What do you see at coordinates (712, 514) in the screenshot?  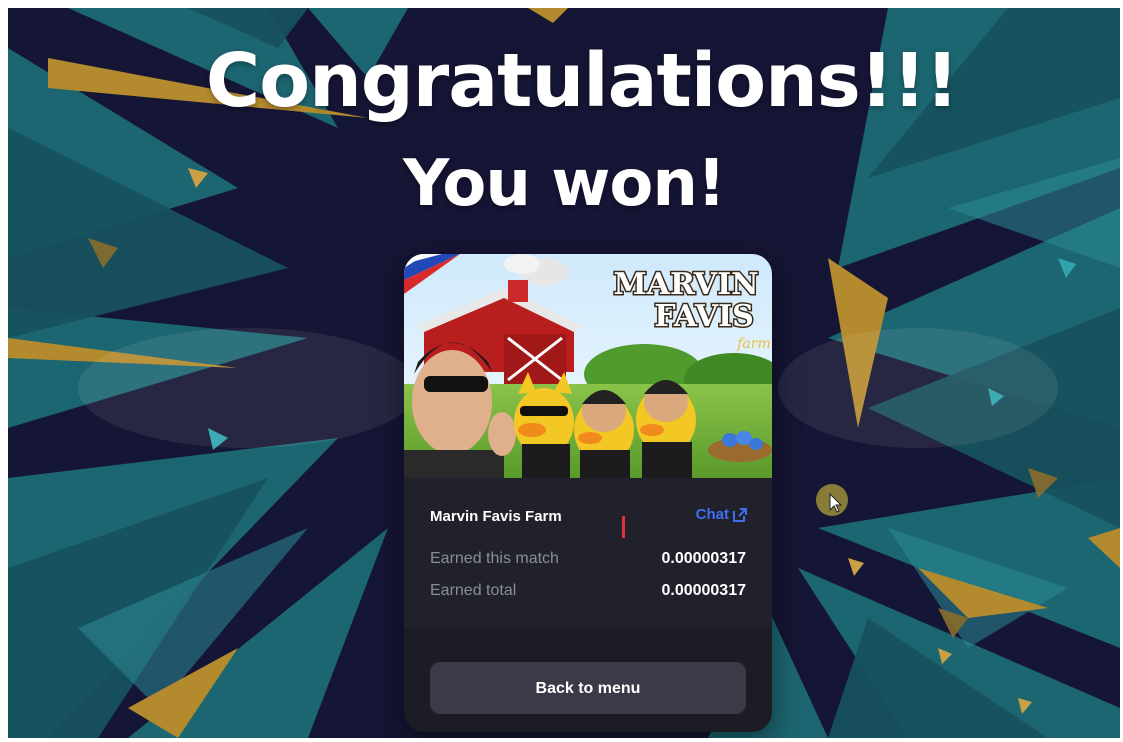 I see `chat-label: Chat` at bounding box center [712, 514].